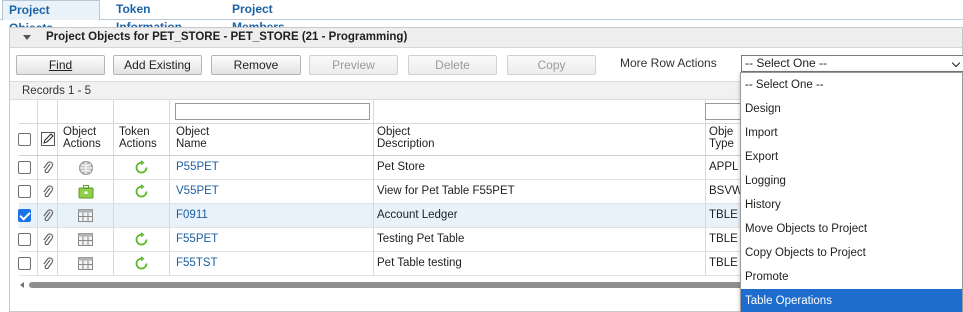  Describe the element at coordinates (197, 167) in the screenshot. I see `object-name: P55PET` at that location.